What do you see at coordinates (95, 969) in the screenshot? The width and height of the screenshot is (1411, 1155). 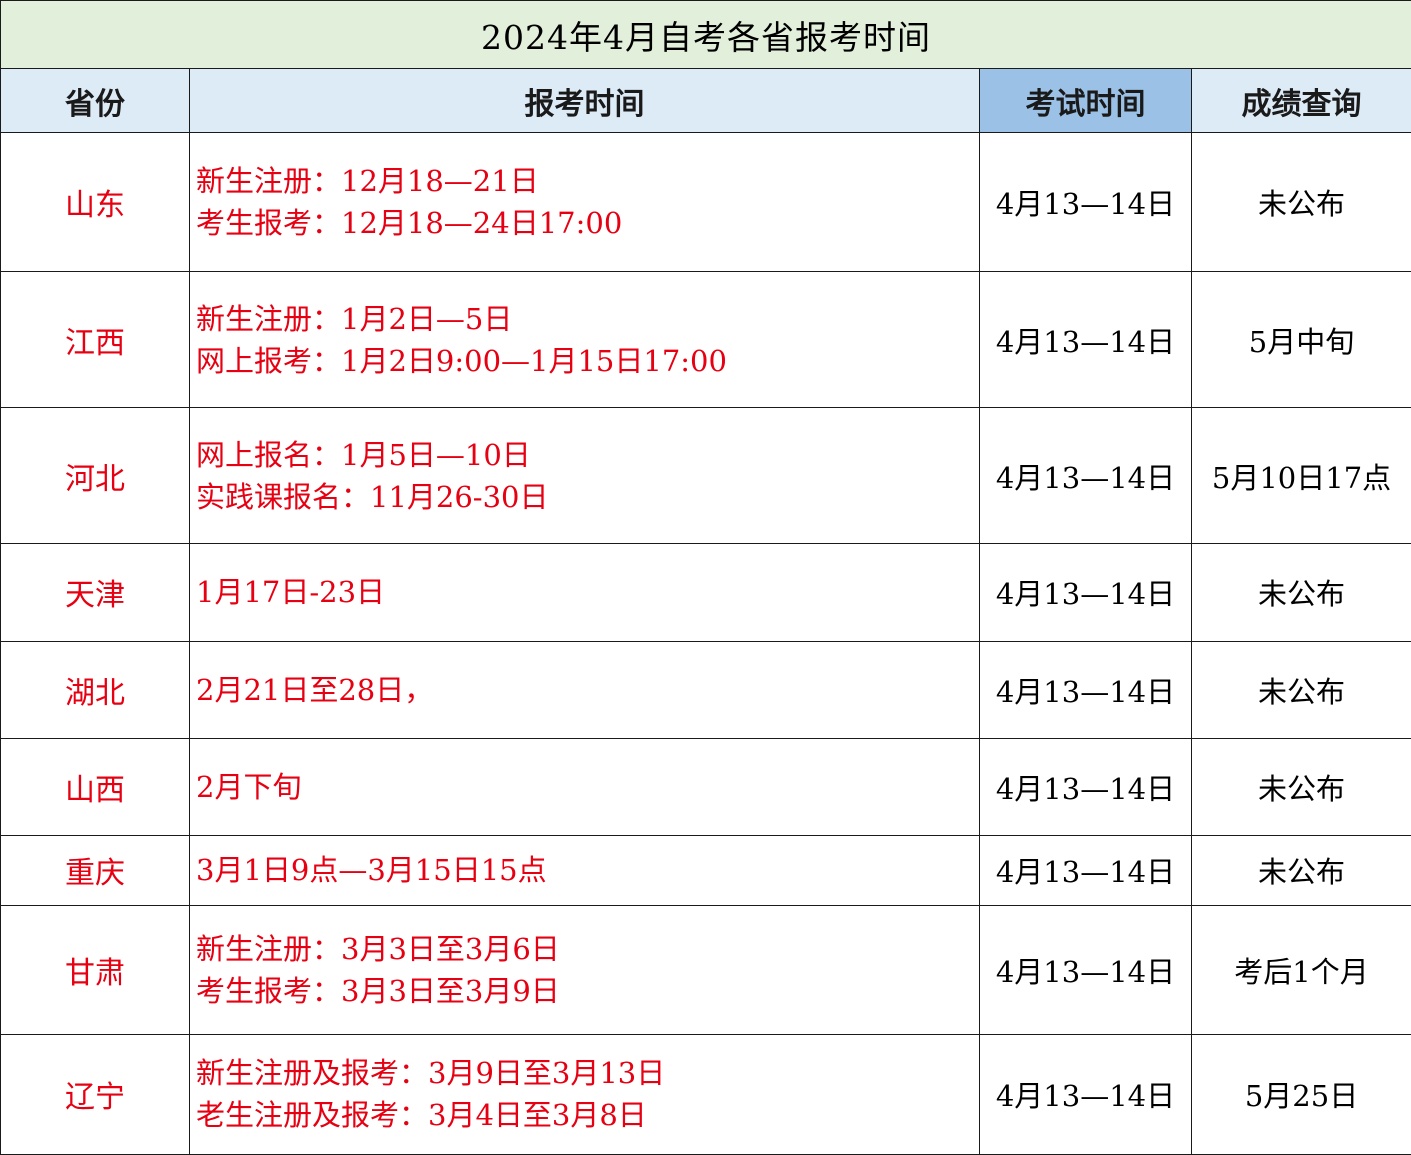 I see `province-cell: 甘肃` at bounding box center [95, 969].